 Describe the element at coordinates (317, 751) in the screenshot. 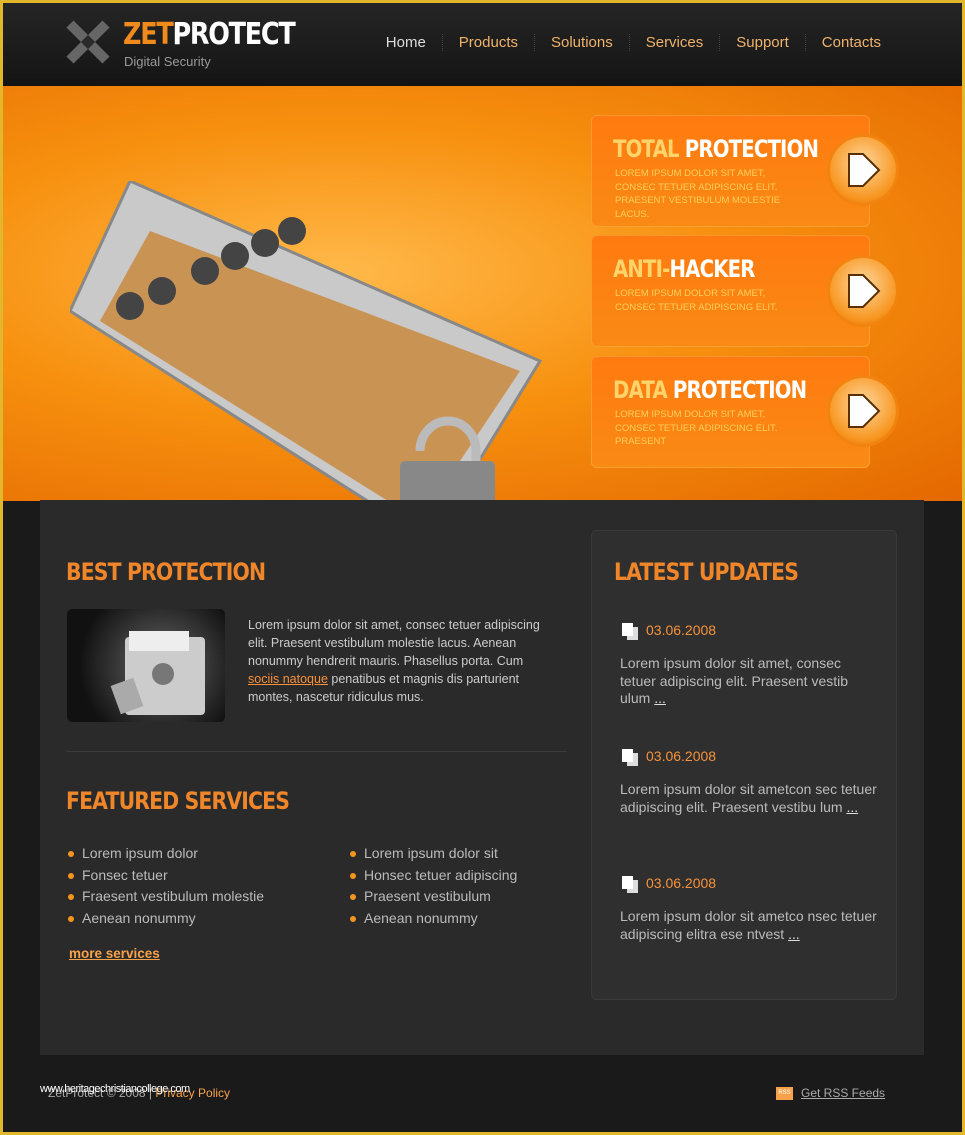

I see `divider` at that location.